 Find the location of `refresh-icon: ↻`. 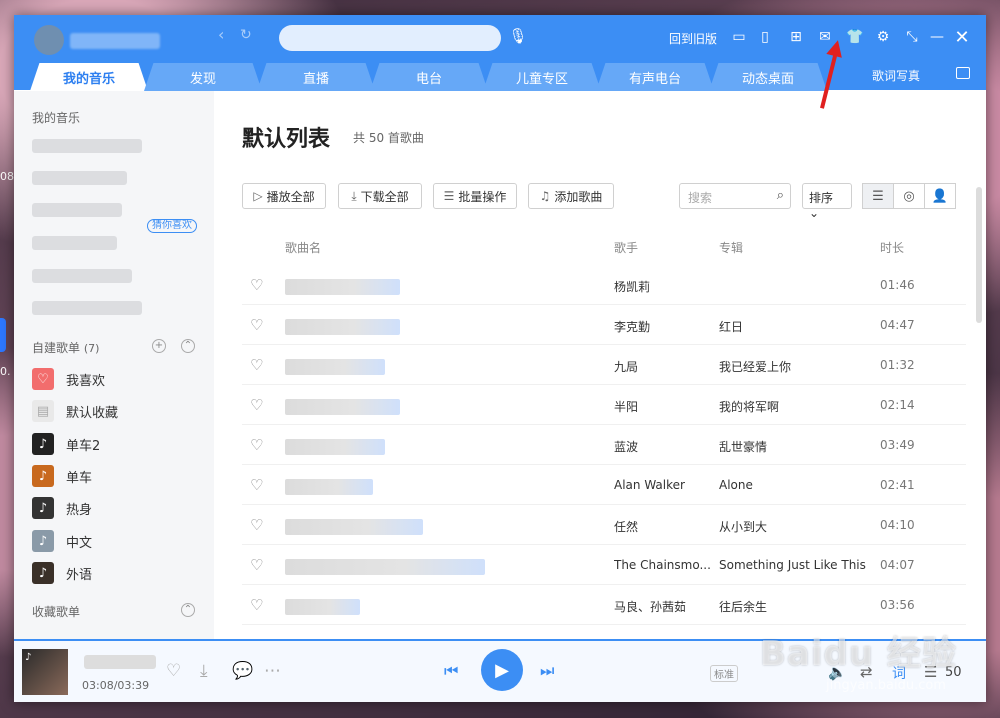

refresh-icon: ↻ is located at coordinates (246, 35).